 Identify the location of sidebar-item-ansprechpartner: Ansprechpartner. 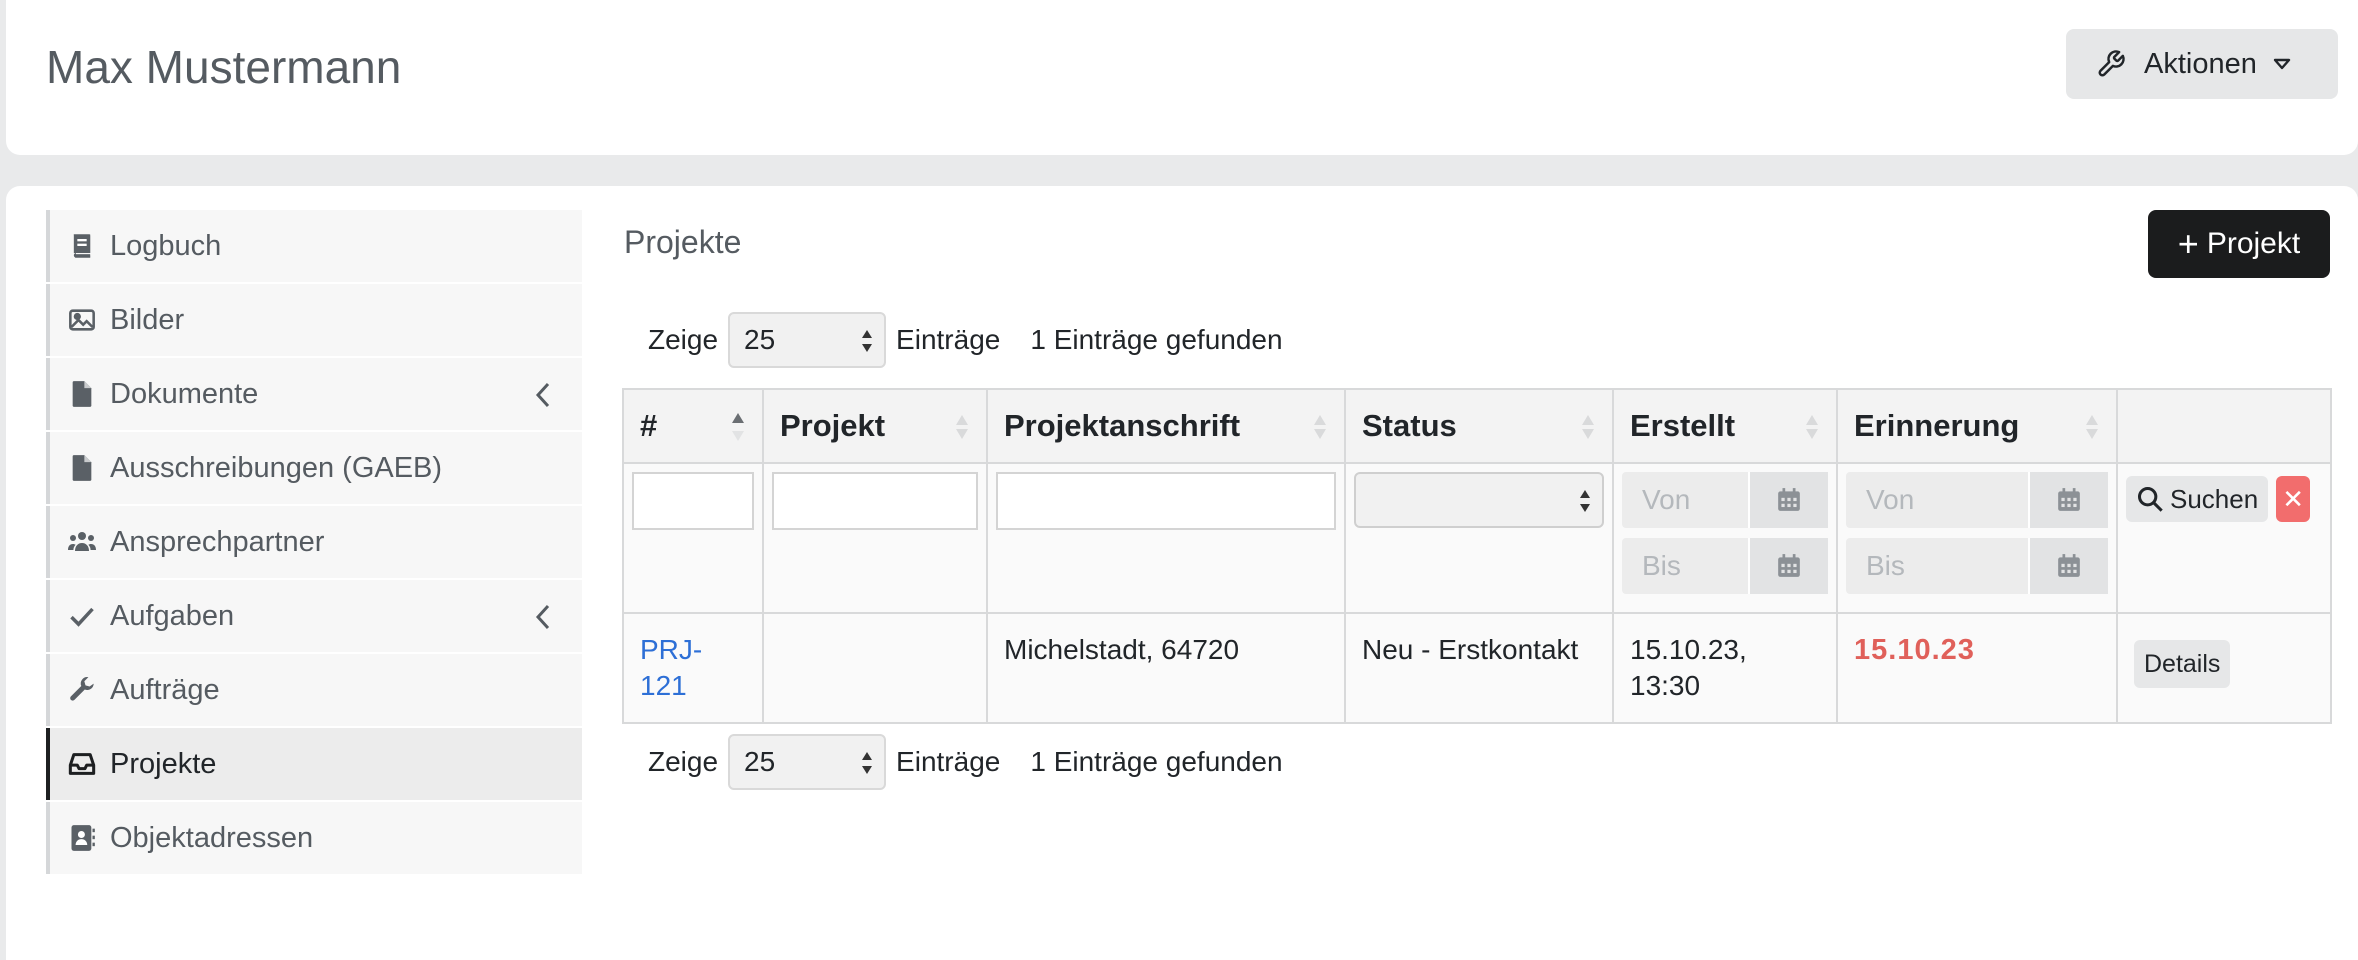
(314, 542).